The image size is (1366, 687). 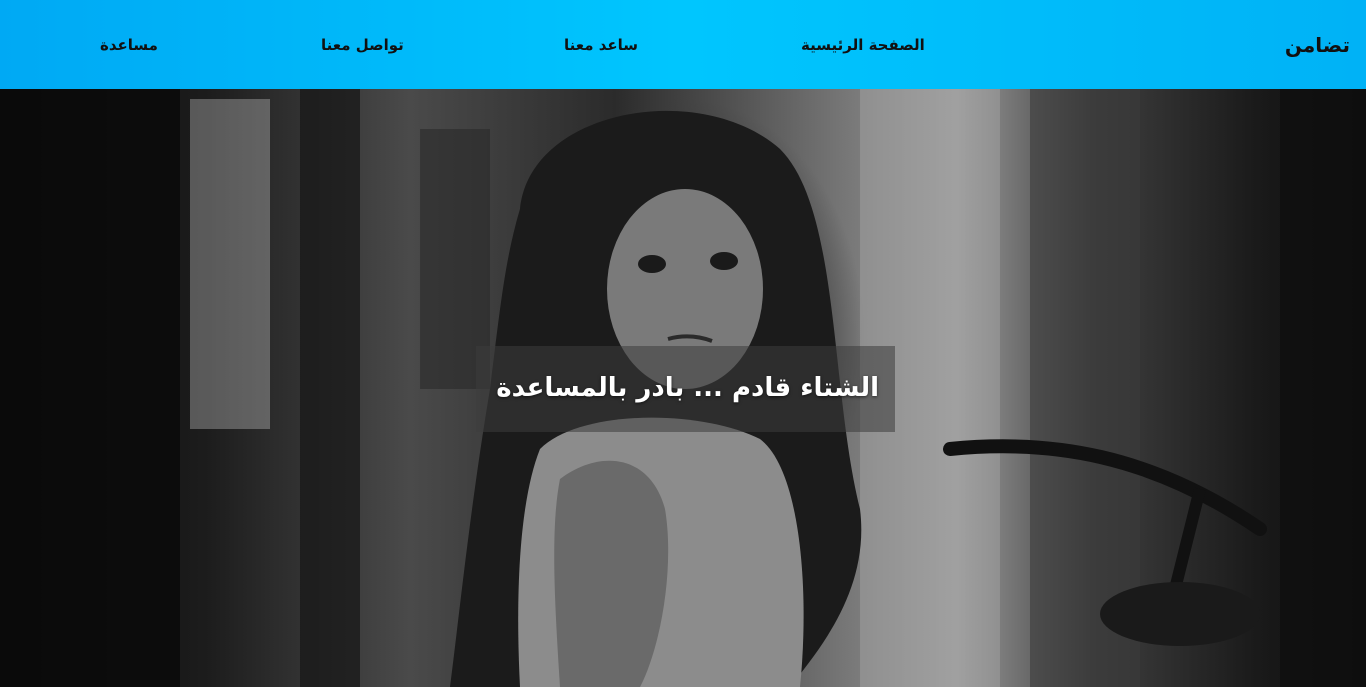 What do you see at coordinates (129, 45) in the screenshot?
I see `nav-link-support: مساعدة` at bounding box center [129, 45].